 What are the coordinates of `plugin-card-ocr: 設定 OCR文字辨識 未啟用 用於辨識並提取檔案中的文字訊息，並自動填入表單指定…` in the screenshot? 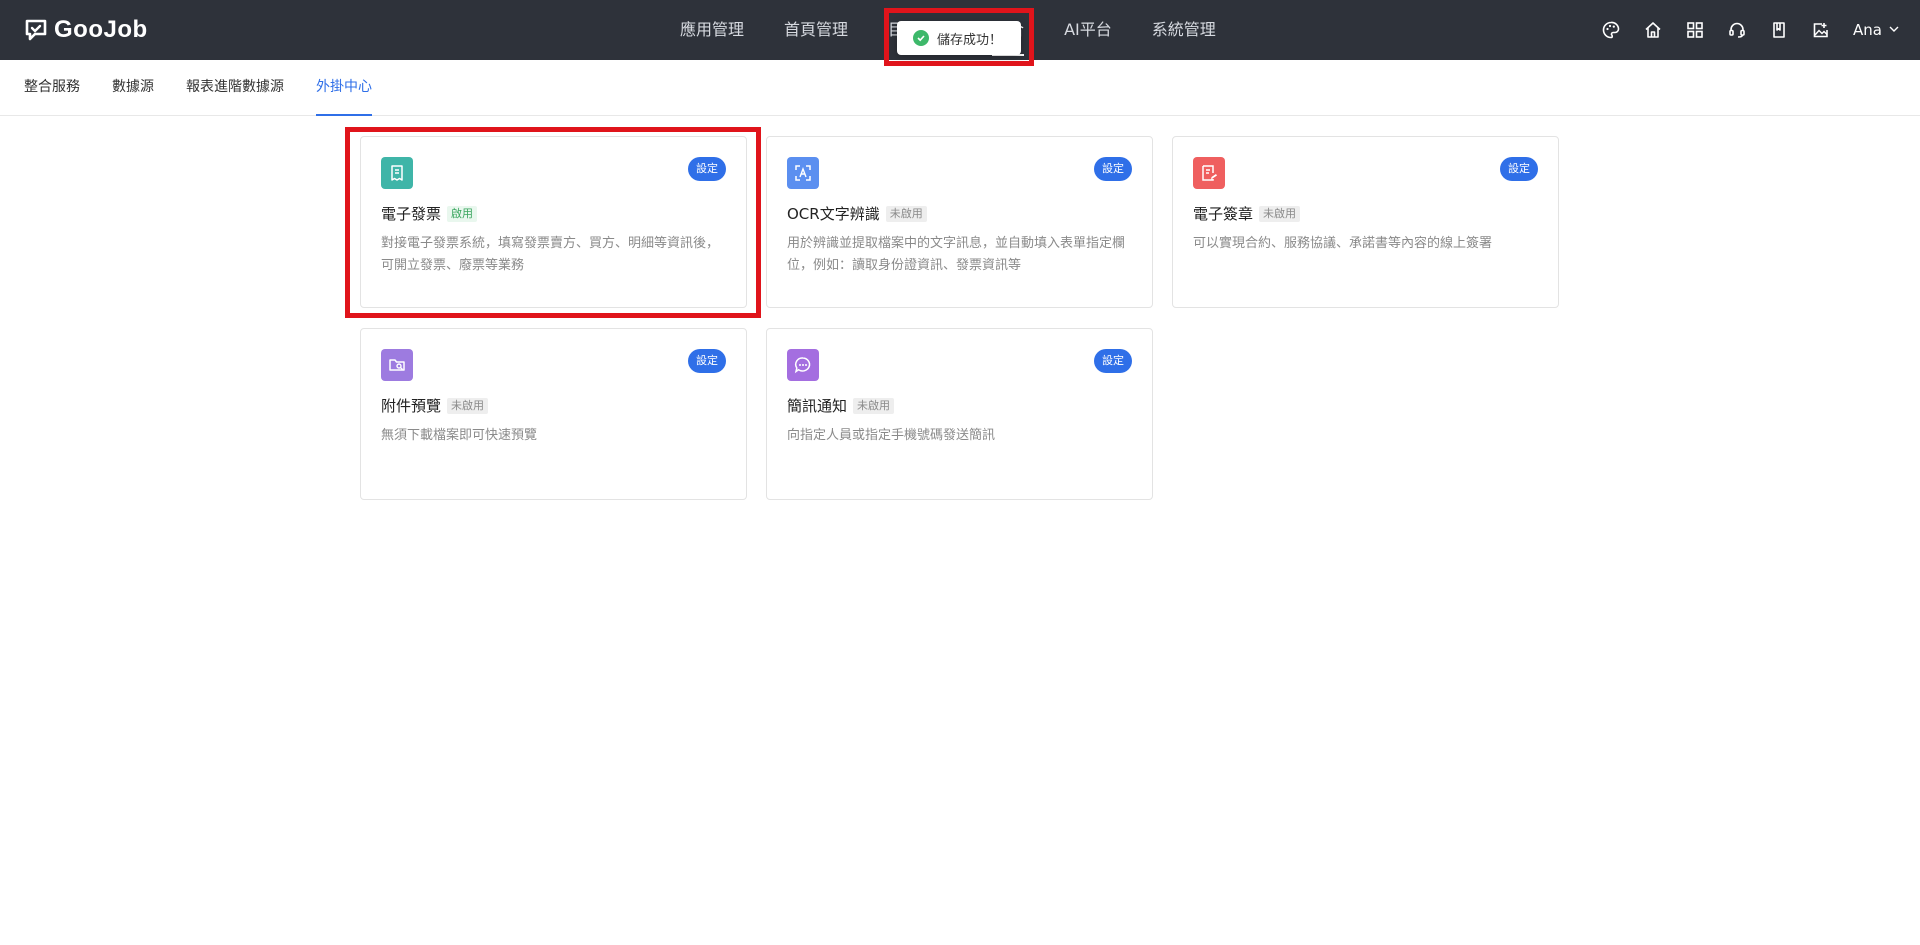 It's located at (959, 222).